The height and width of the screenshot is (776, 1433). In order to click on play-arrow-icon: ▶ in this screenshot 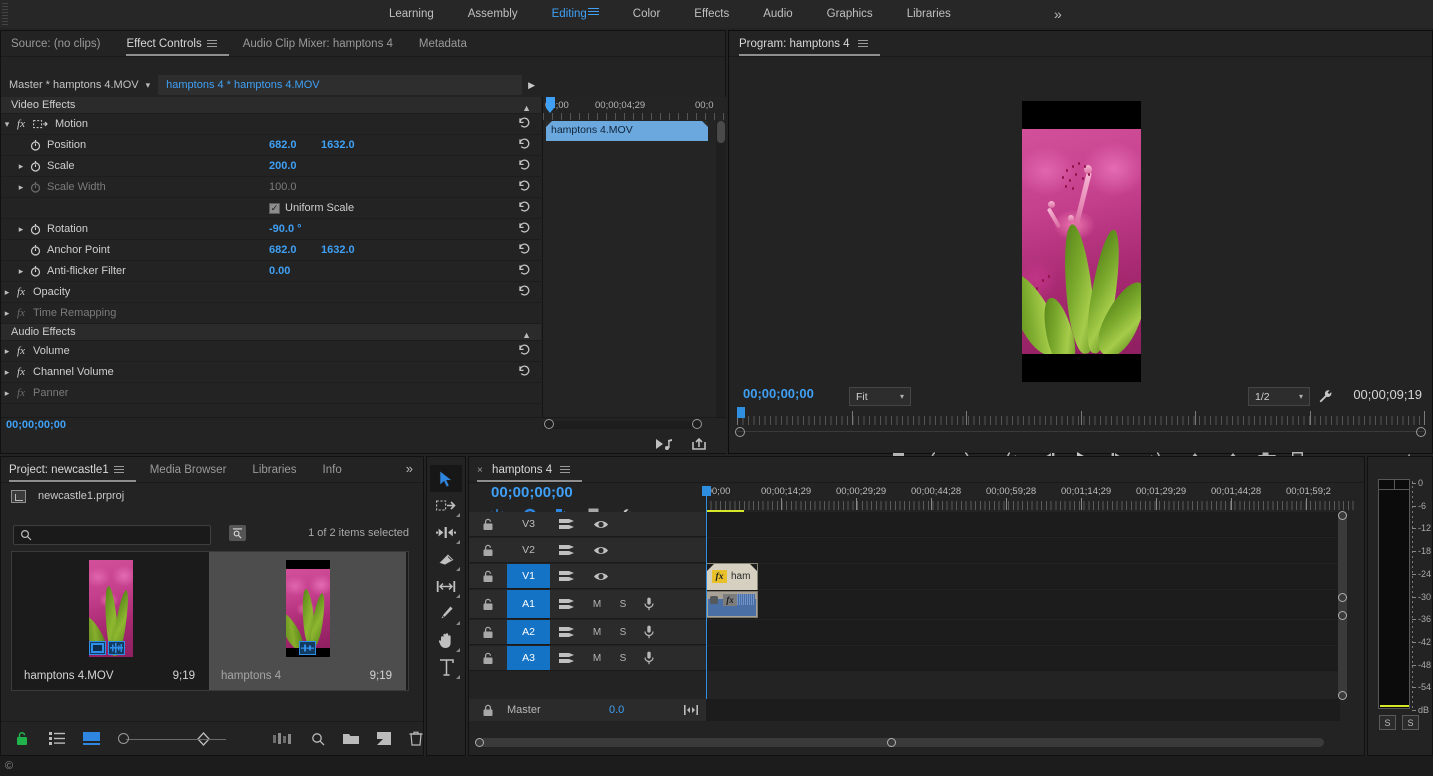, I will do `click(531, 85)`.